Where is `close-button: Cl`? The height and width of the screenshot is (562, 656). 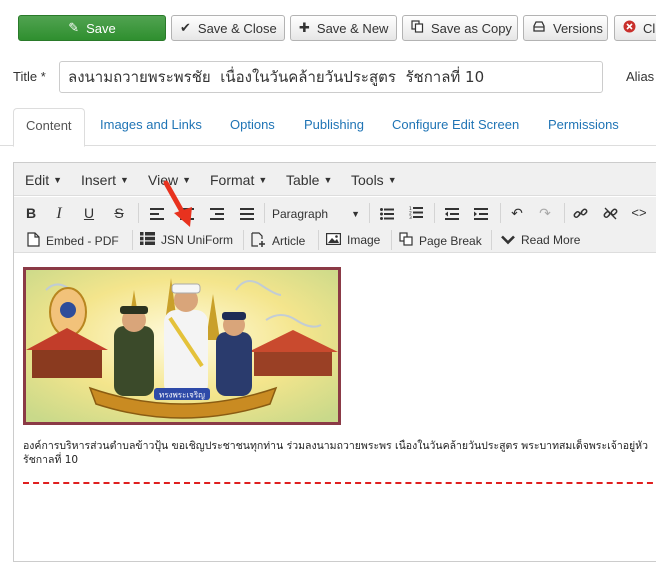 close-button: Cl is located at coordinates (635, 28).